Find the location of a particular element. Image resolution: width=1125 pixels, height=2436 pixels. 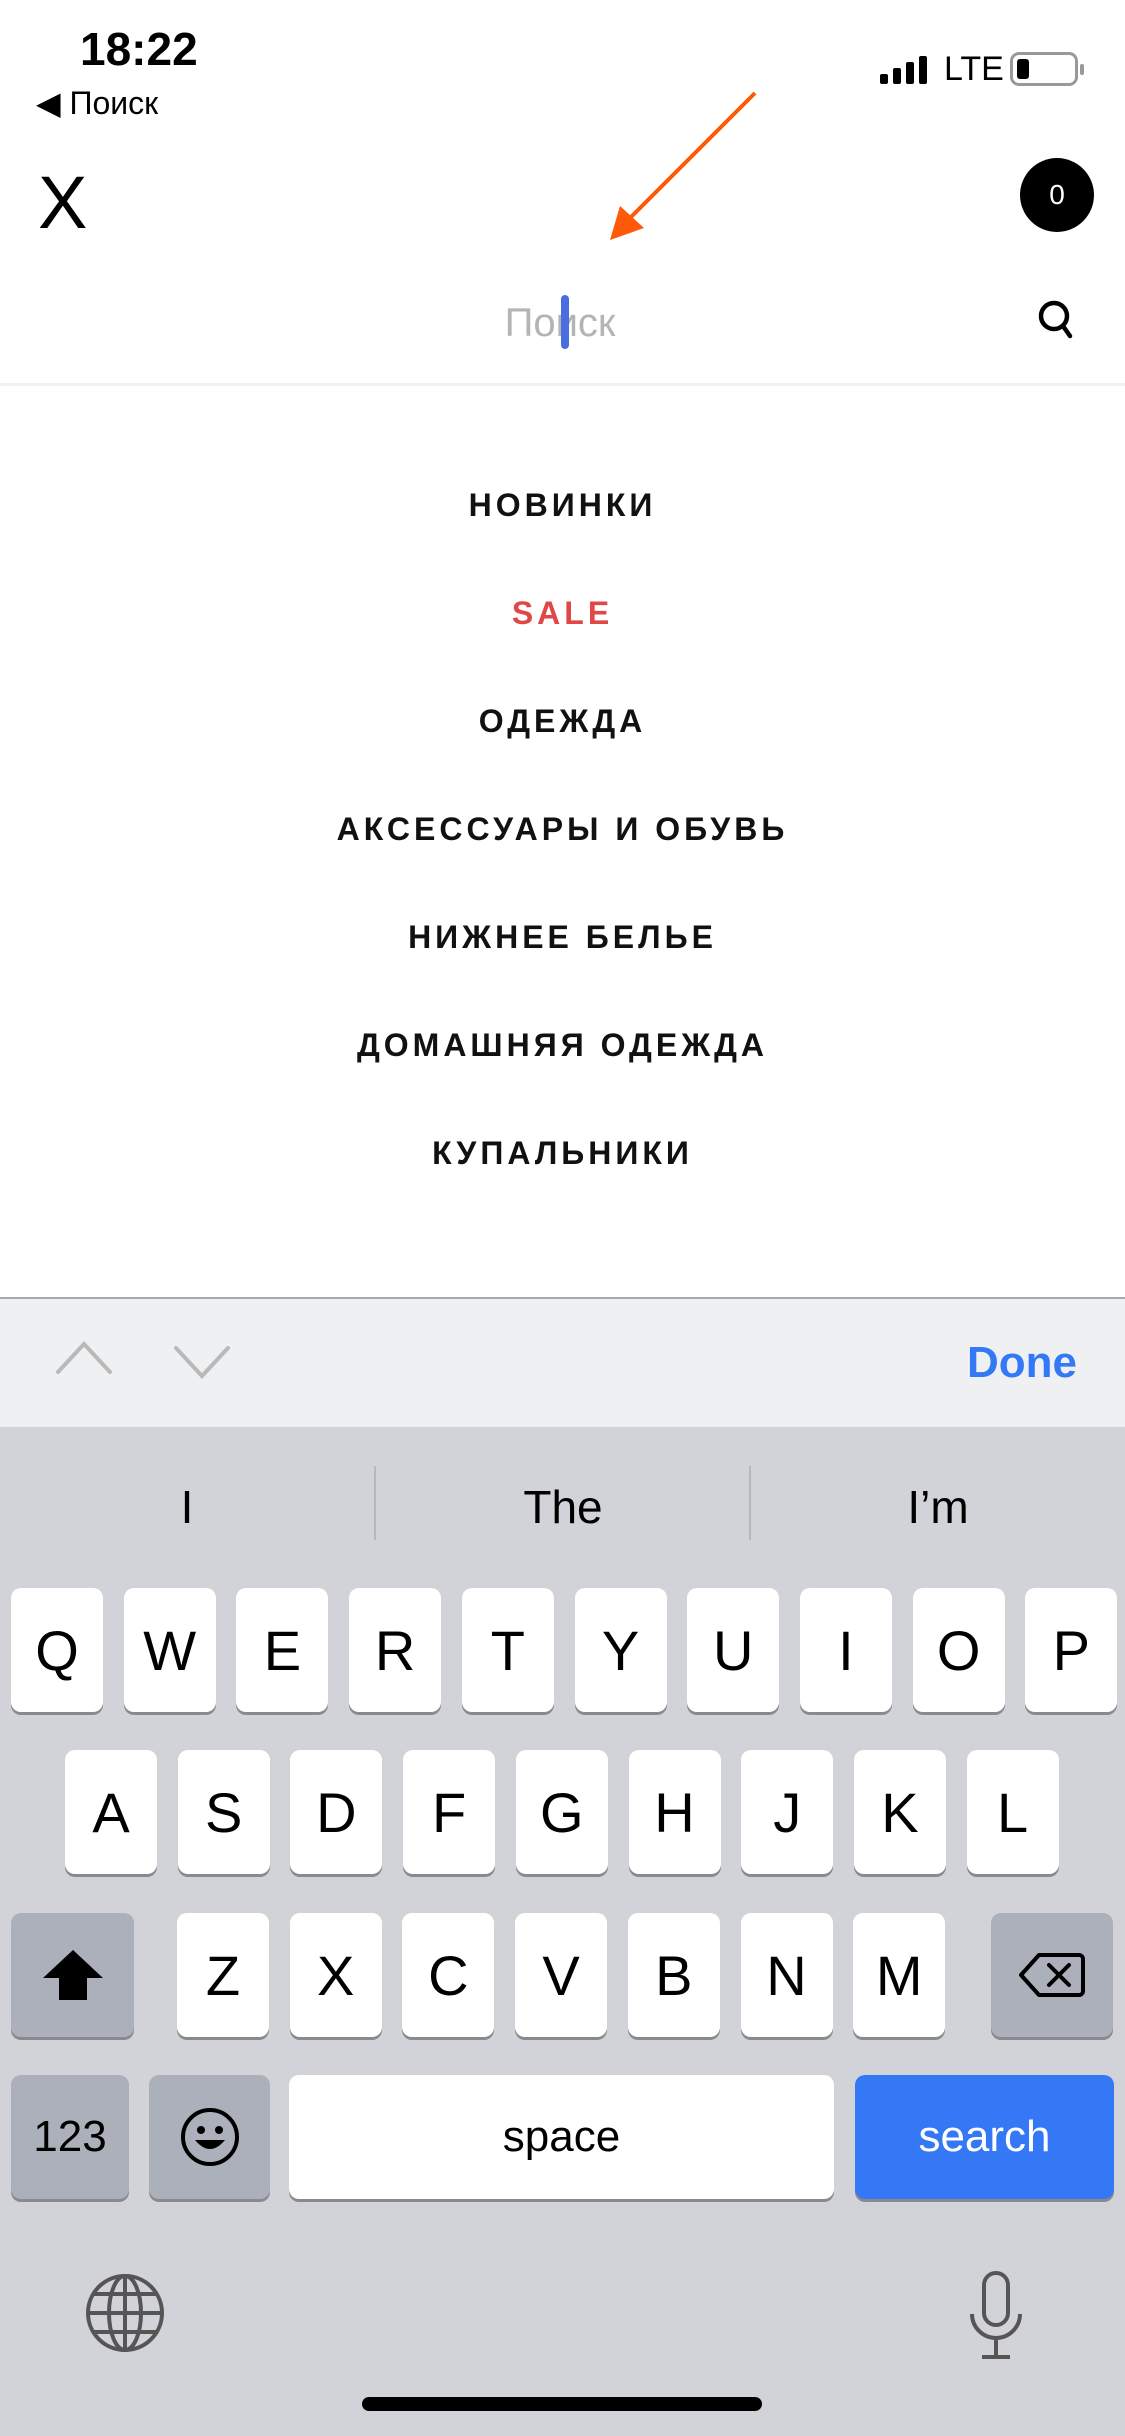

key-m: M is located at coordinates (899, 1975).